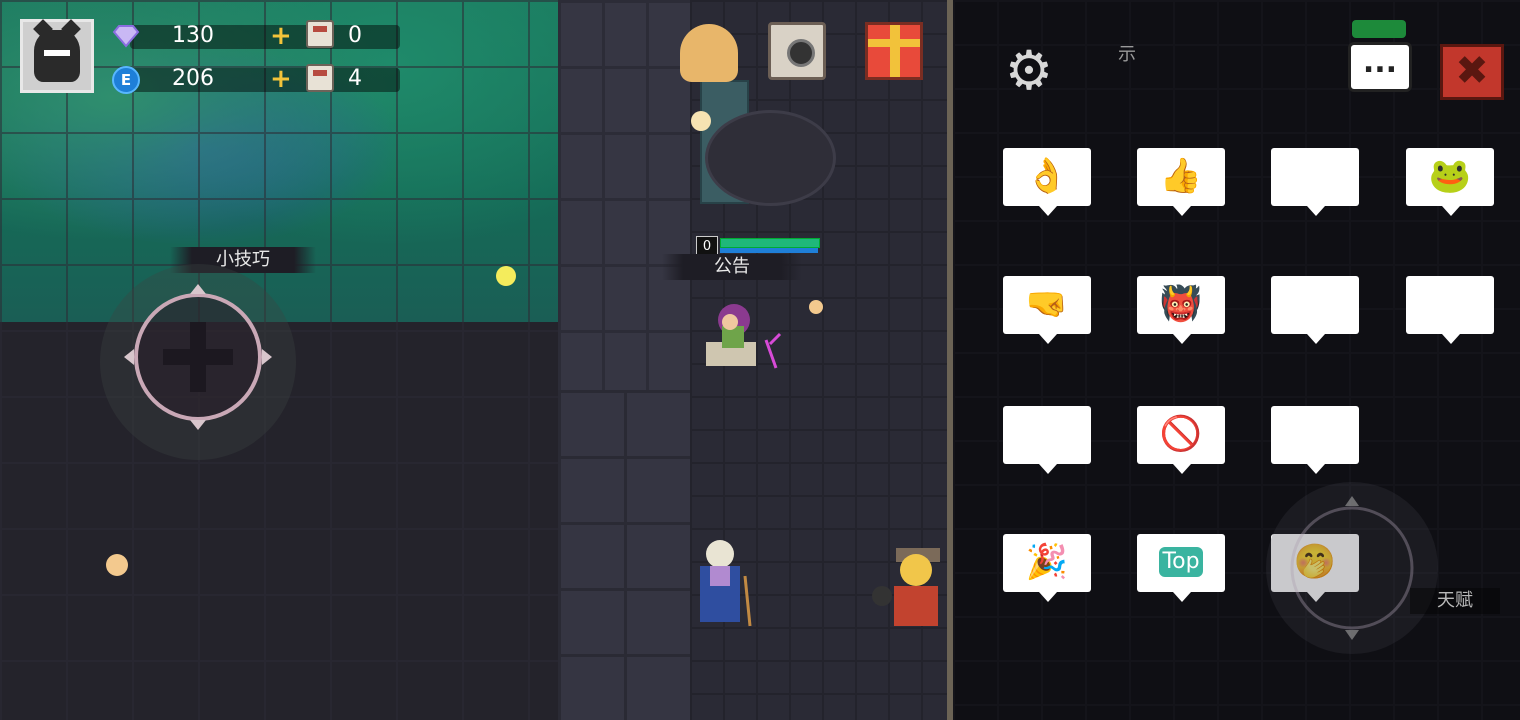  Describe the element at coordinates (1450, 176) in the screenshot. I see `green-blob-icon: 🐸` at that location.